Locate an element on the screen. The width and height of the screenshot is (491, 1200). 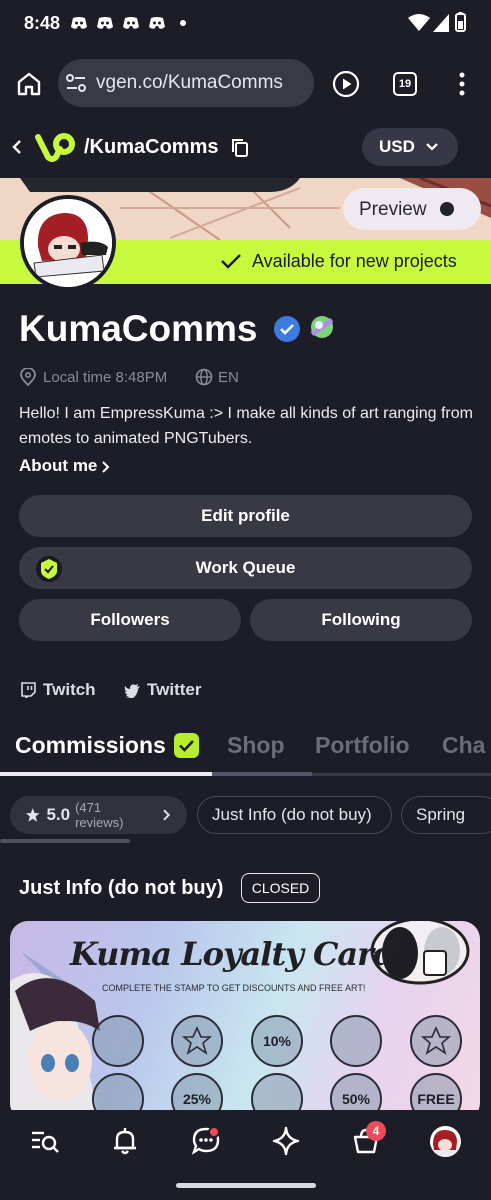
section-title: Just Info (do not buy) is located at coordinates (121, 888).